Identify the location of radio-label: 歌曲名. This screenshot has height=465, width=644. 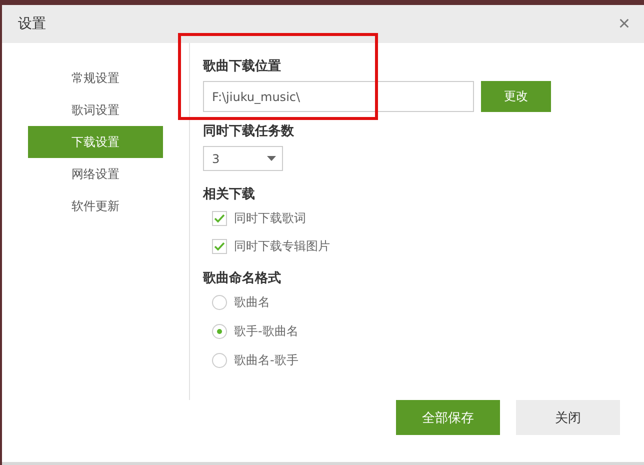
(252, 302).